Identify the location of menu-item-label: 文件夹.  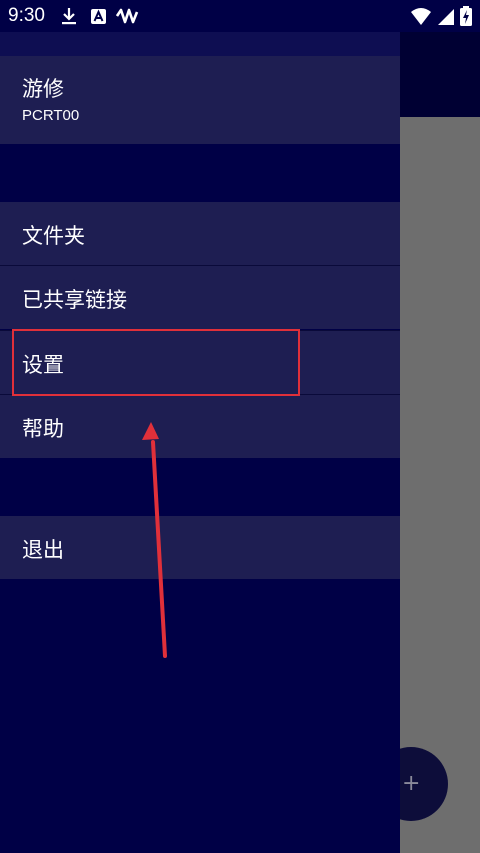
(53, 236).